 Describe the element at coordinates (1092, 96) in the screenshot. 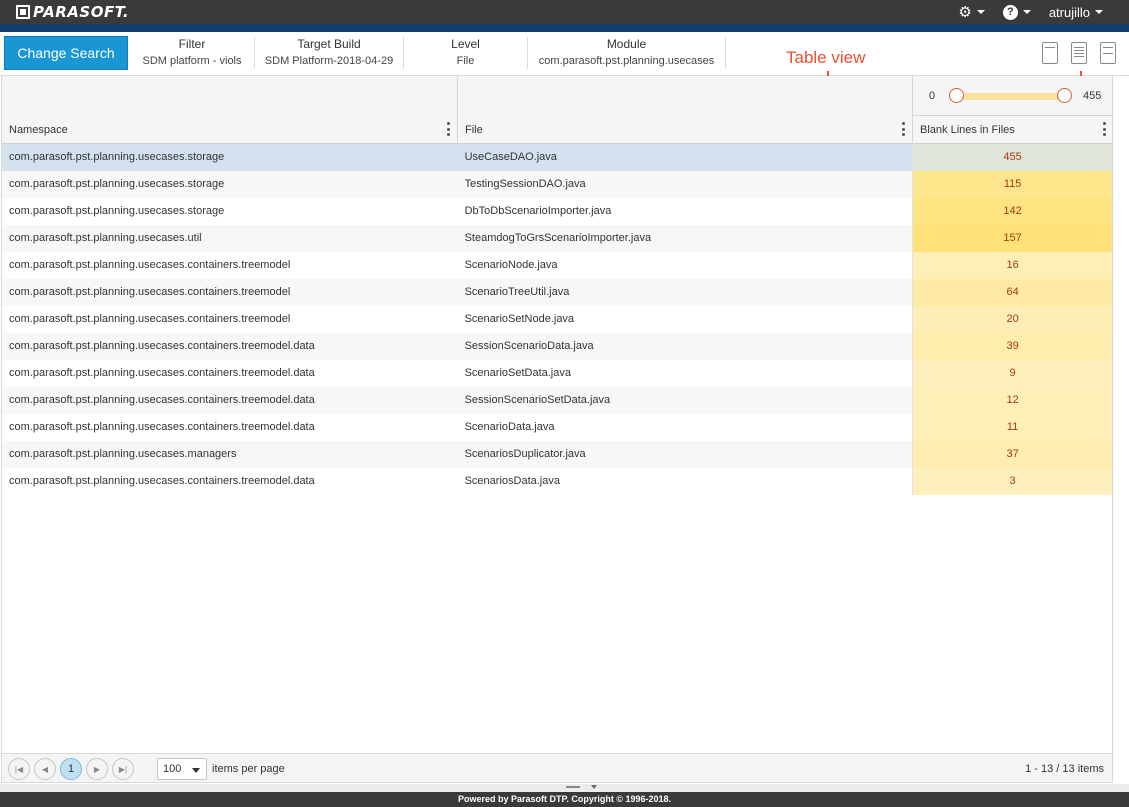

I see `range-max-label: 455` at that location.